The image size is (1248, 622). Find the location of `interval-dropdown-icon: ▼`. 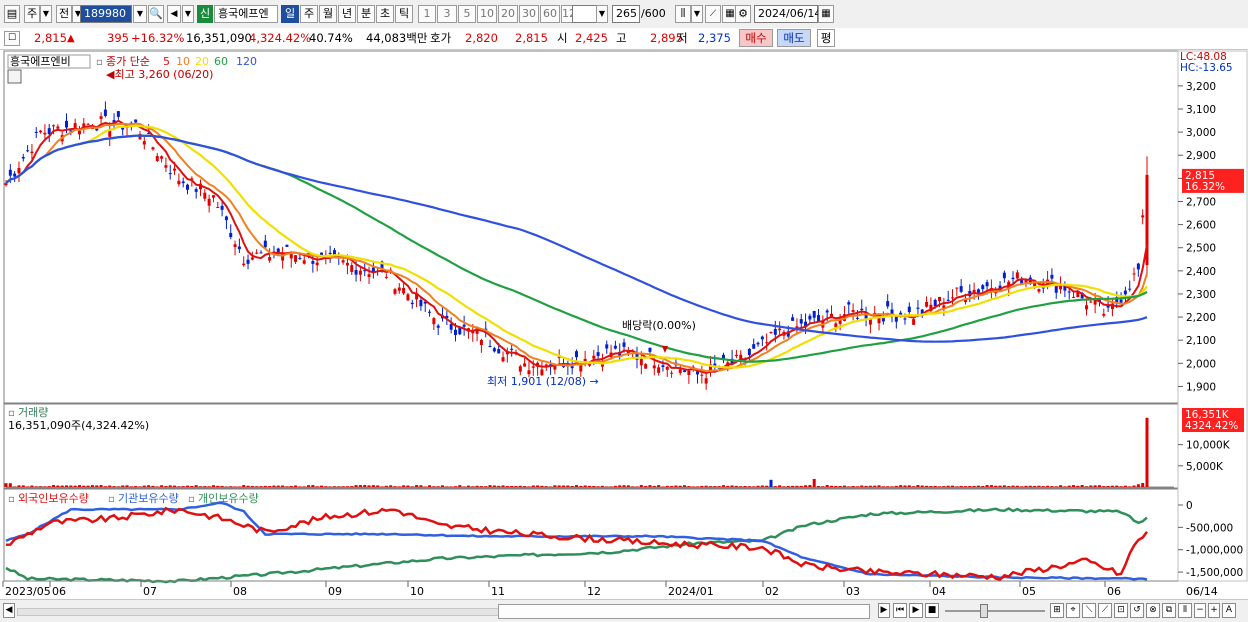

interval-dropdown-icon: ▼ is located at coordinates (602, 14).